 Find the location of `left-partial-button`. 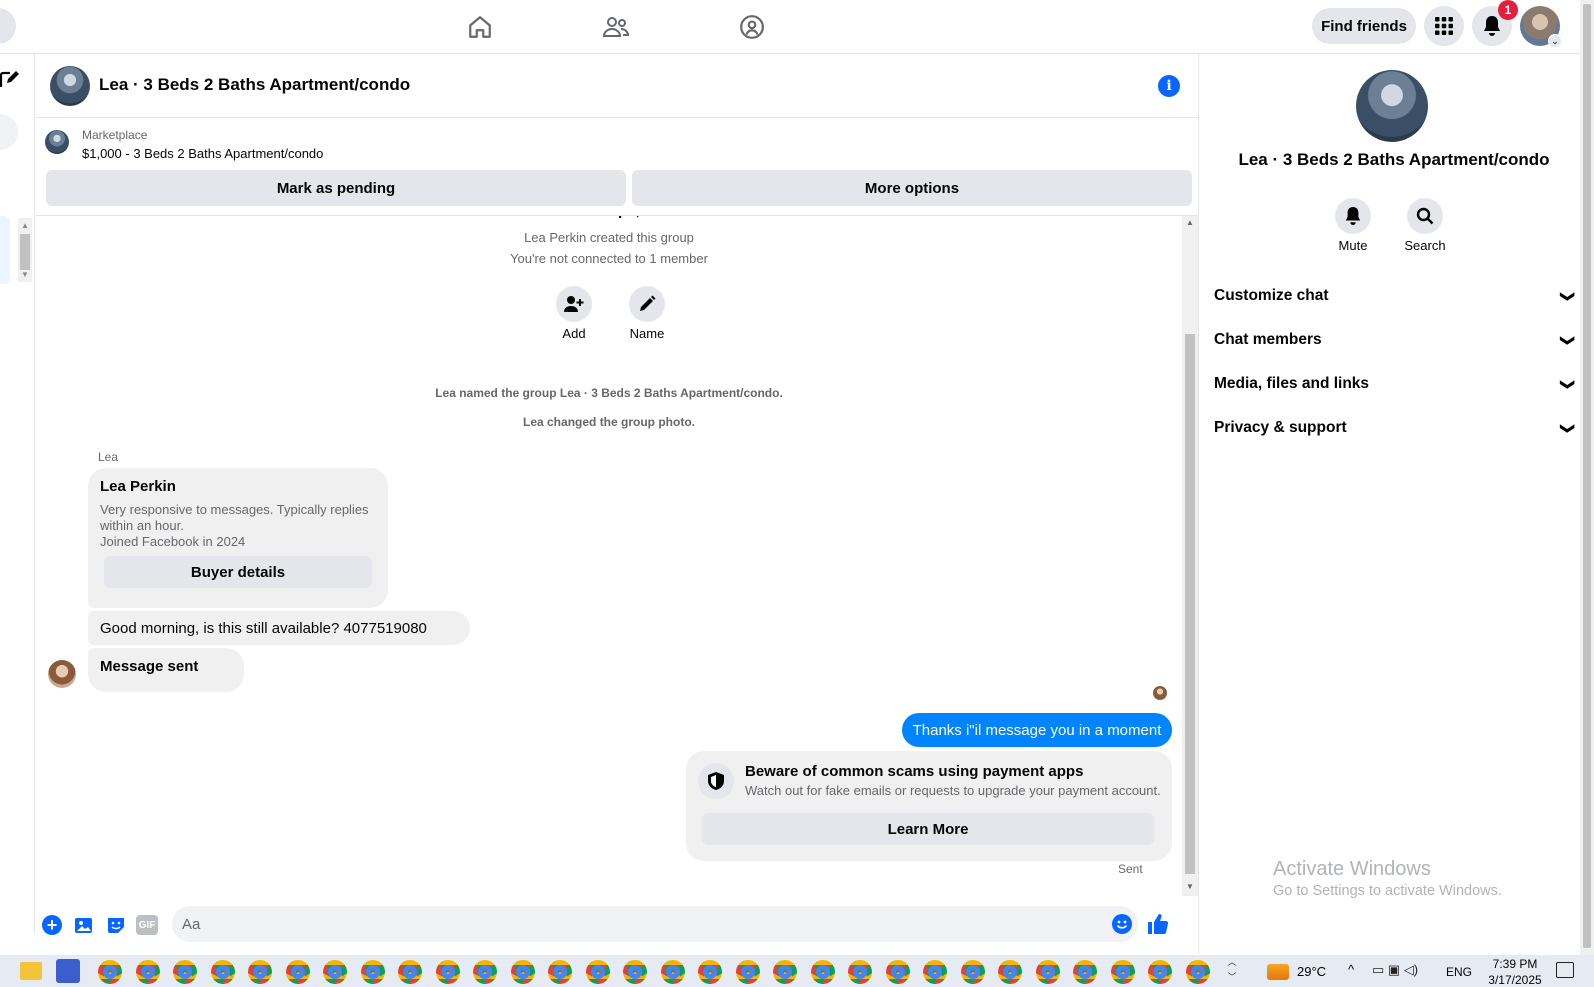

left-partial-button is located at coordinates (8, 26).